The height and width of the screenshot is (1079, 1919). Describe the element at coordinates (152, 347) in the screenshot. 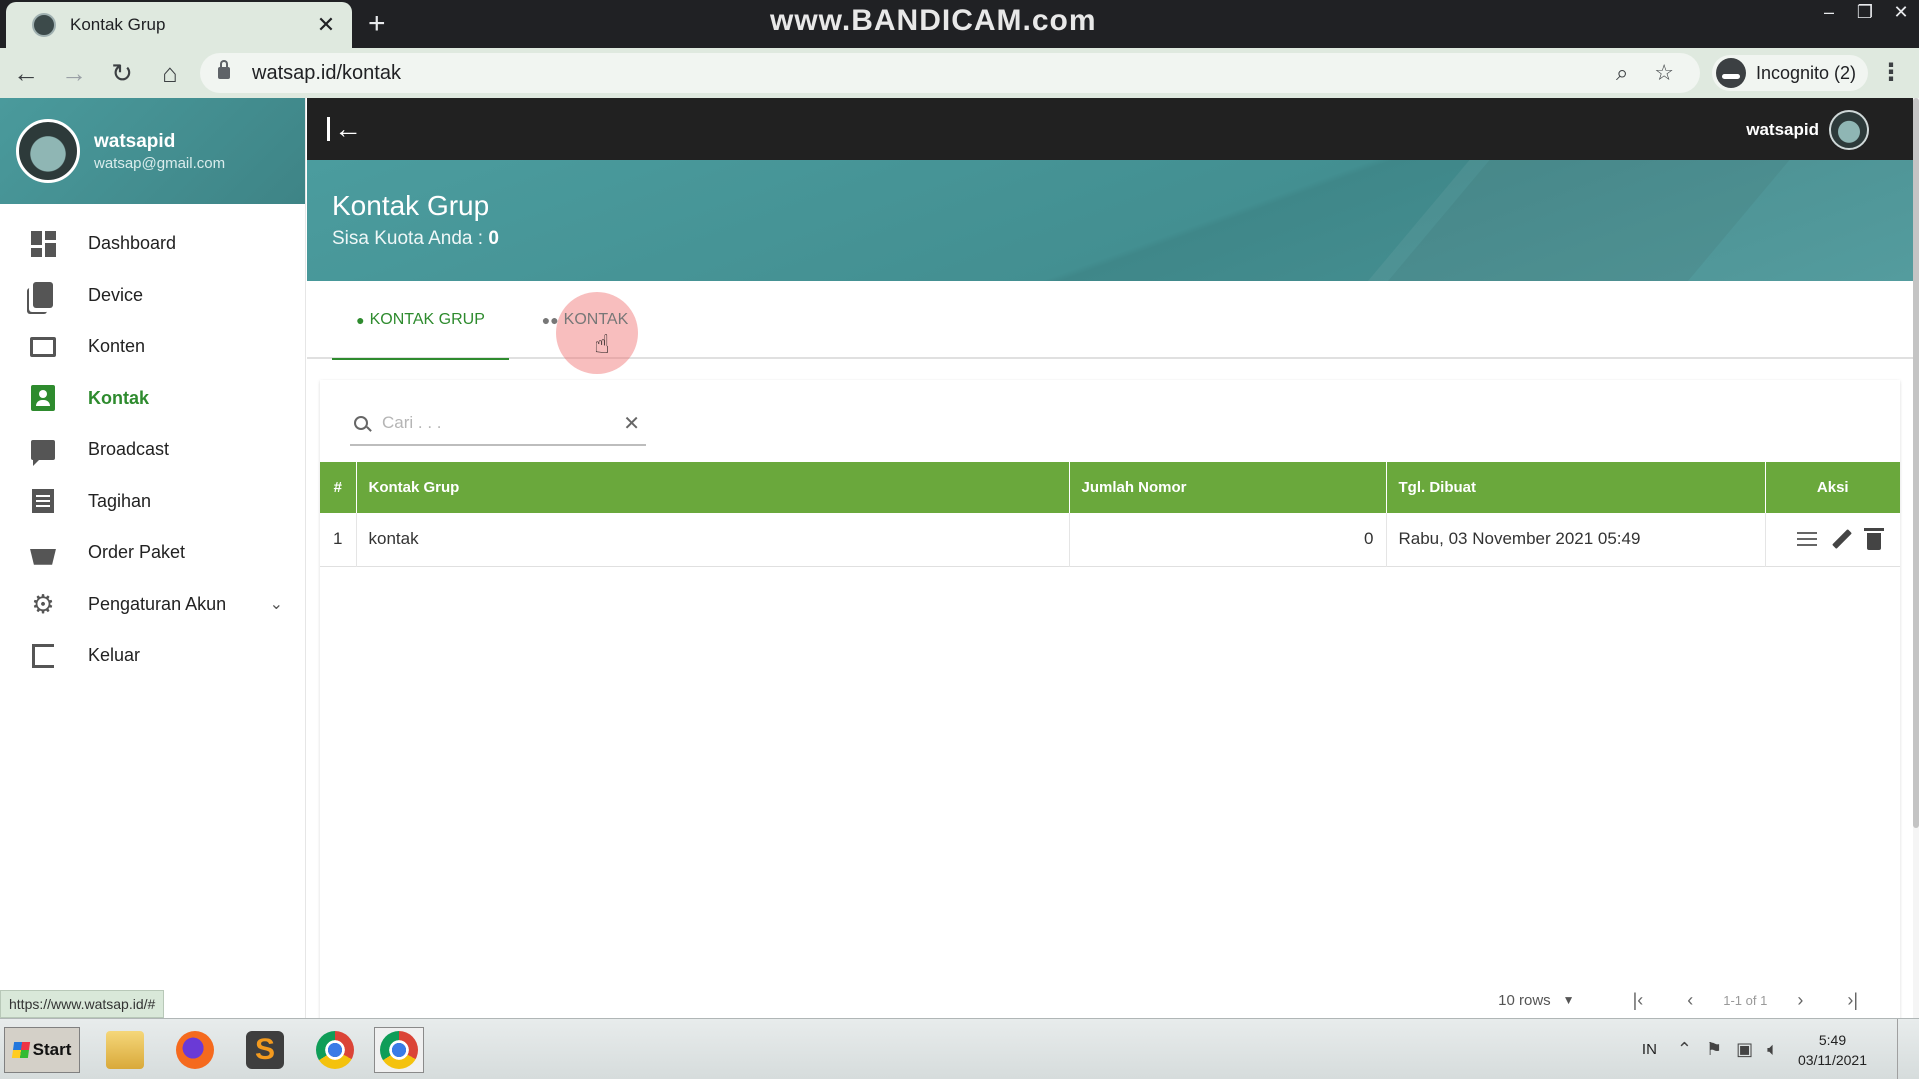

I see `sidebar-item-konten: Konten` at that location.